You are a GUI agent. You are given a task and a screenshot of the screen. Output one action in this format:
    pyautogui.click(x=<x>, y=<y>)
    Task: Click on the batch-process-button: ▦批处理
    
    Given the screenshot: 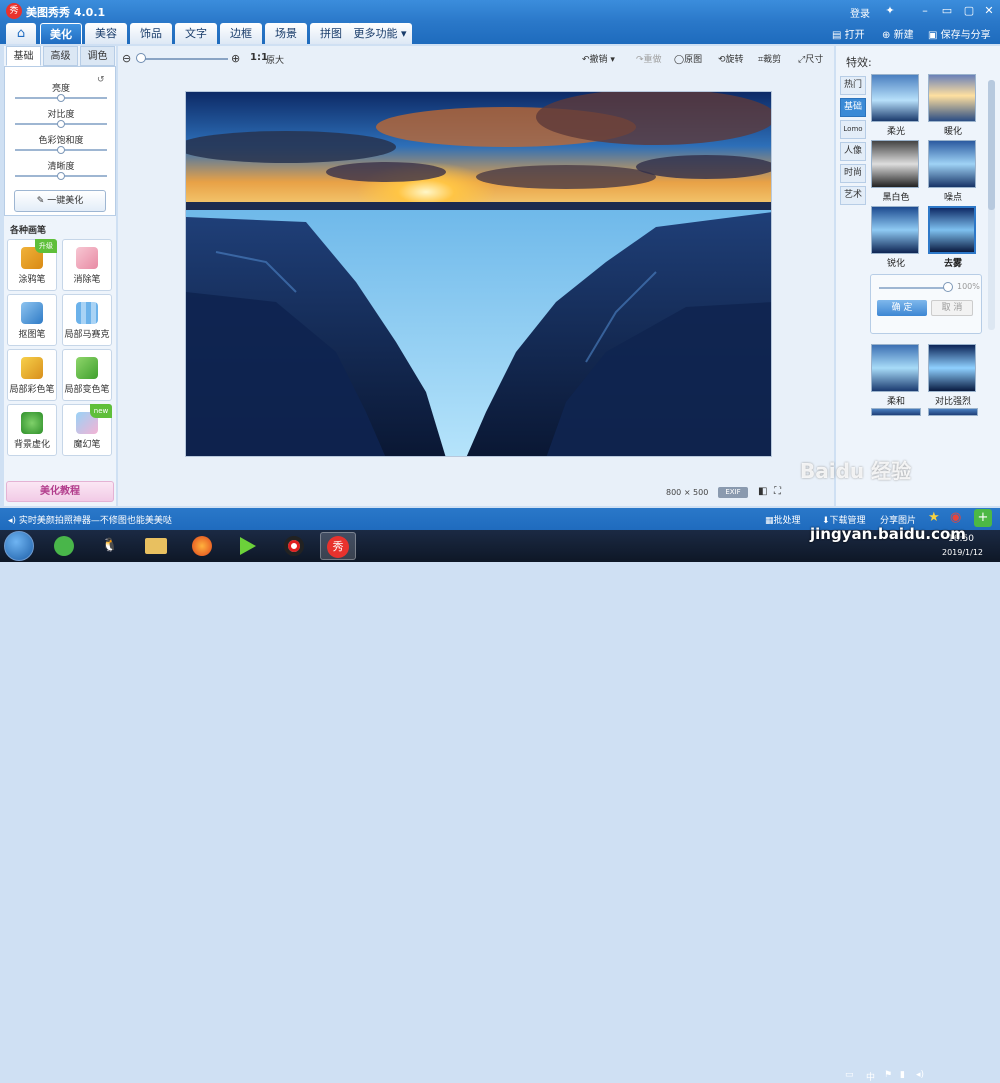 What is the action you would take?
    pyautogui.click(x=783, y=519)
    